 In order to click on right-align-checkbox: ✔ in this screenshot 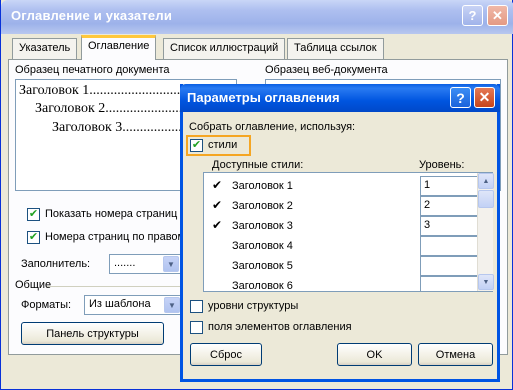, I will do `click(33, 237)`.